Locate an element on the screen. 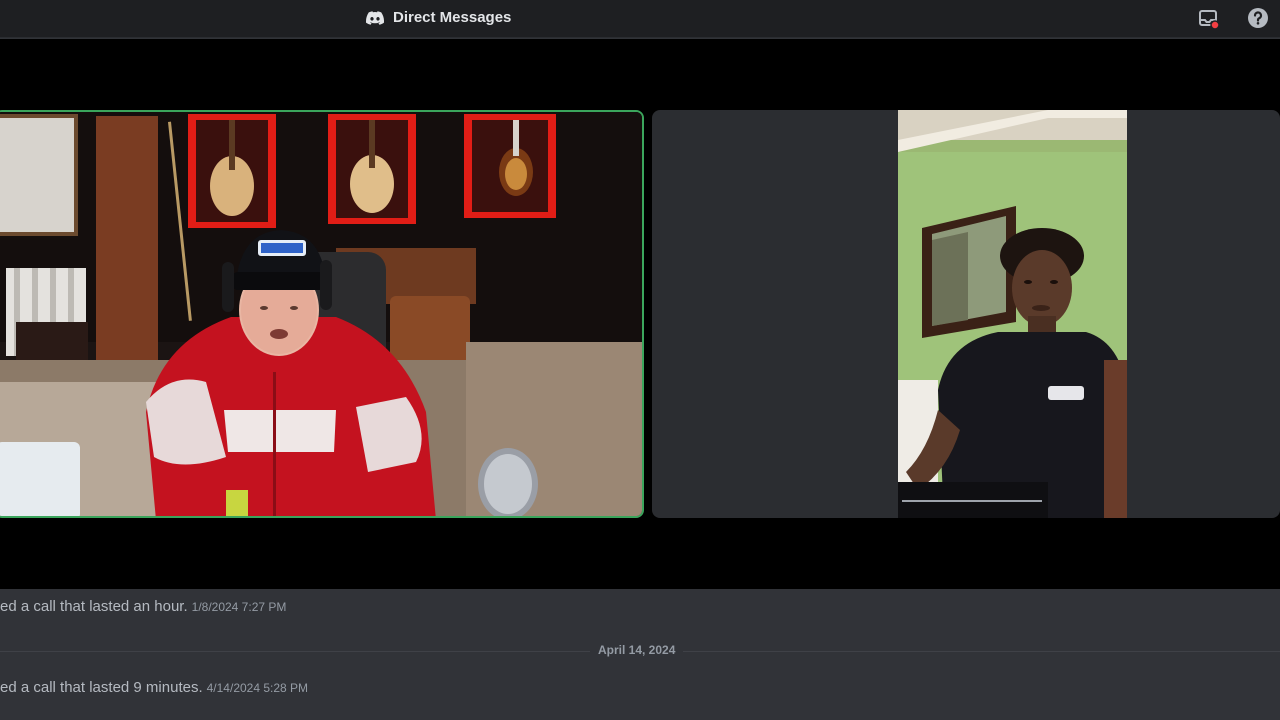 This screenshot has width=1280, height=720. call-log-text: ed a call that lasted 9 minutes. is located at coordinates (101, 687).